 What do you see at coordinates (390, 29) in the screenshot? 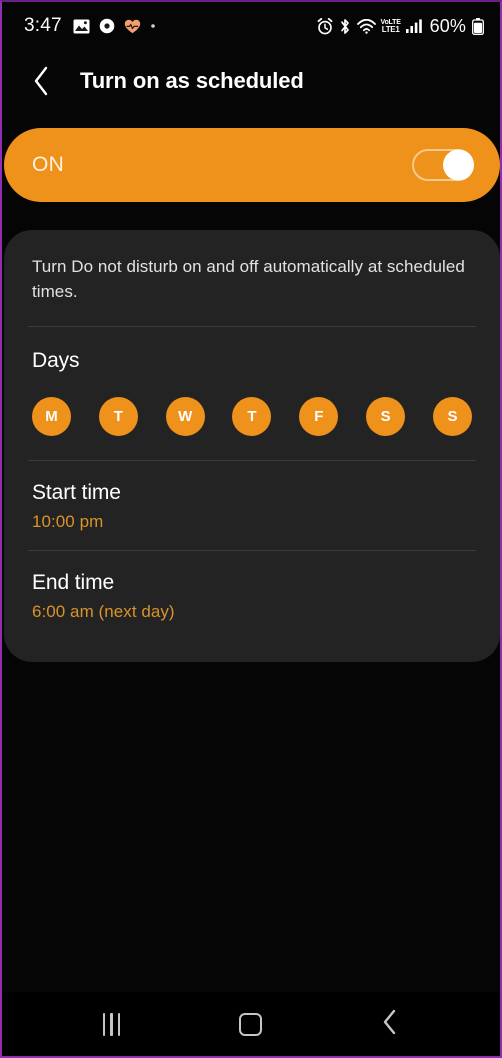
I see `volte-label-bottom: LTE1` at bounding box center [390, 29].